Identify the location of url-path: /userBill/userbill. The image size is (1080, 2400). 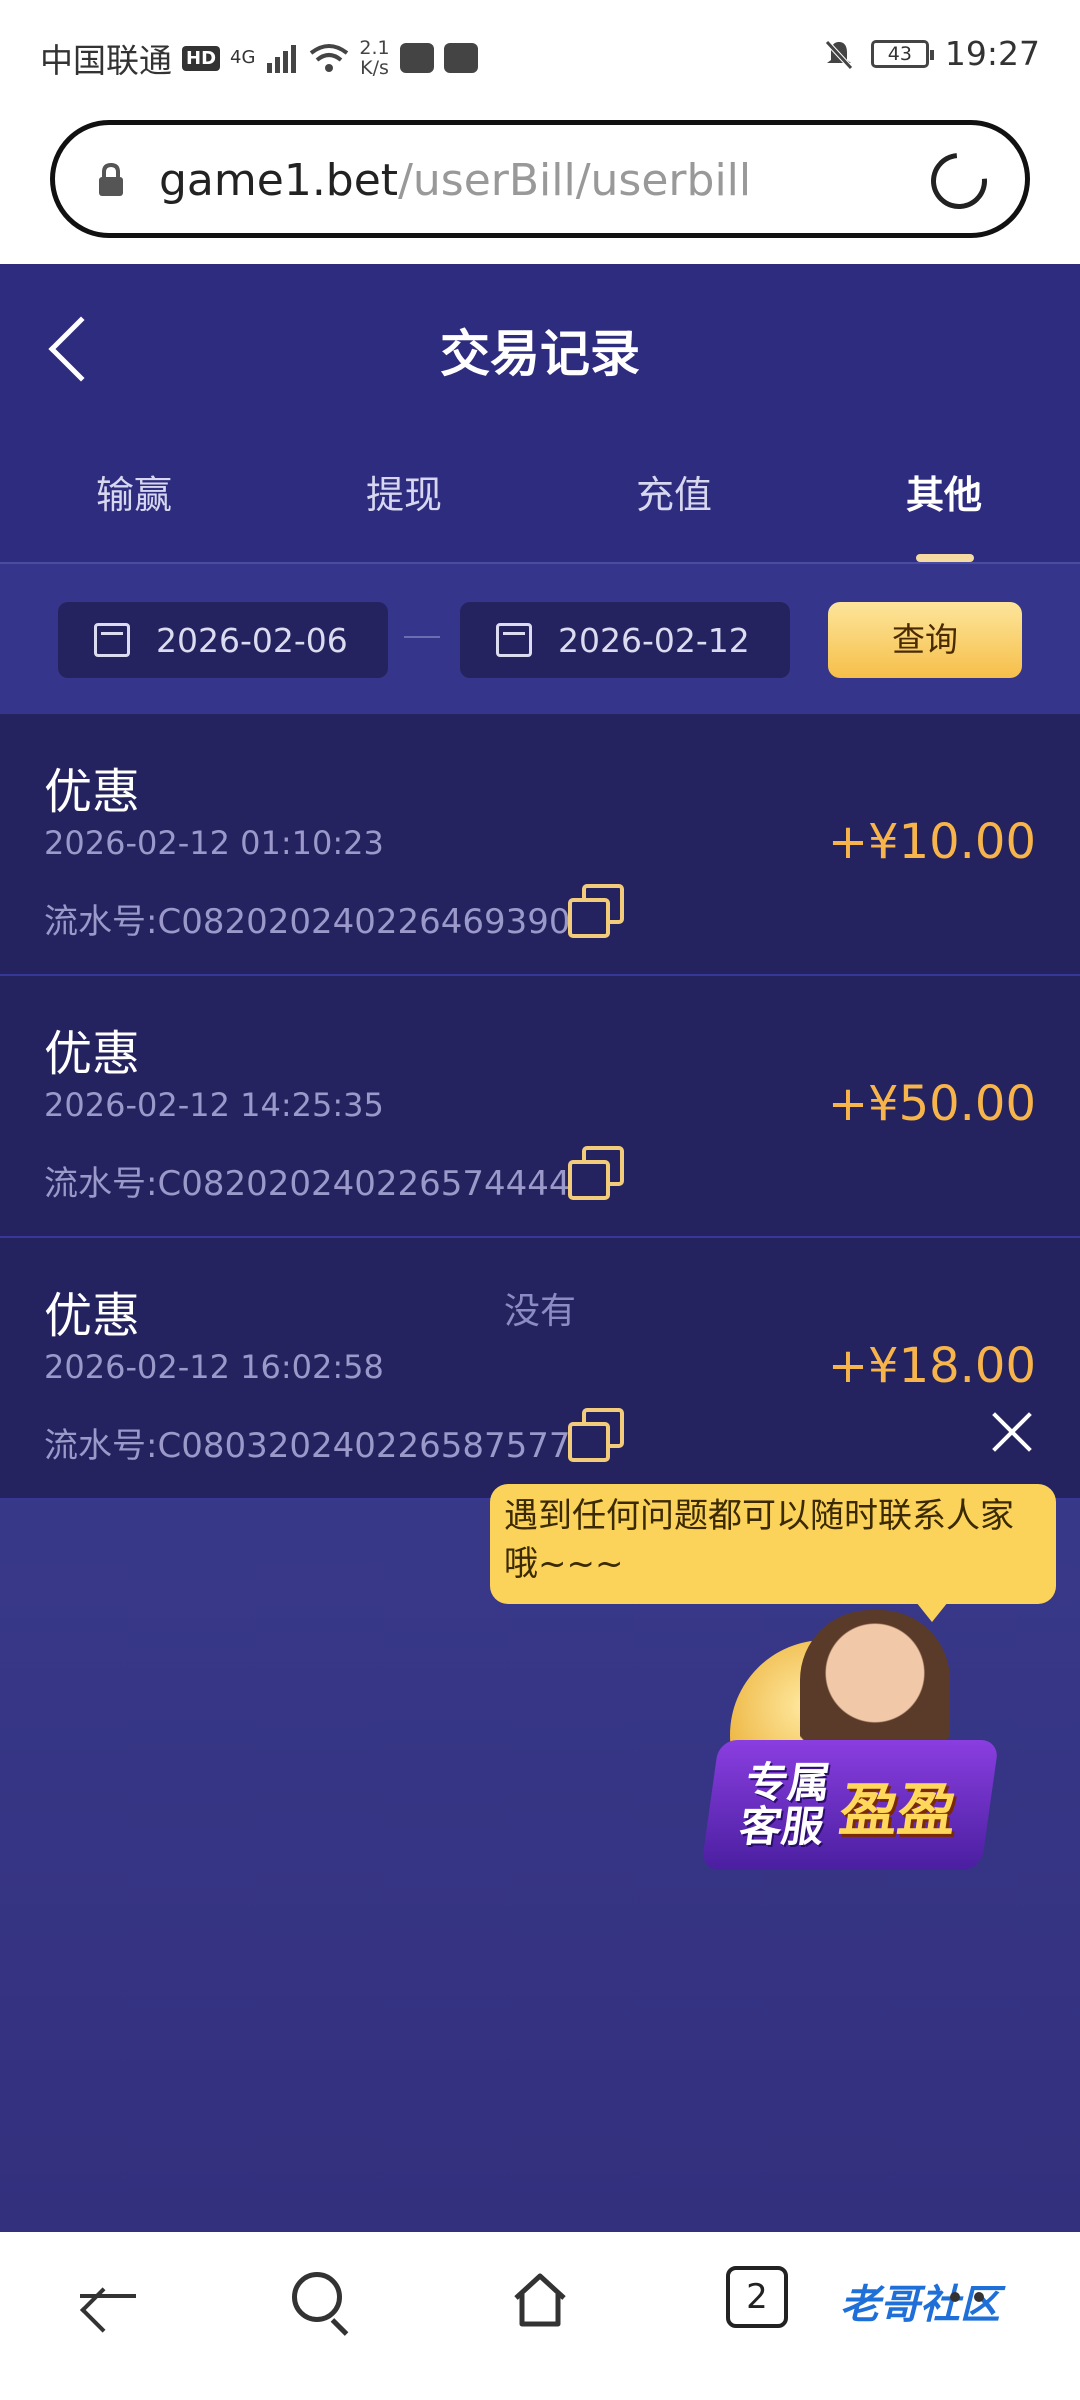
(575, 180).